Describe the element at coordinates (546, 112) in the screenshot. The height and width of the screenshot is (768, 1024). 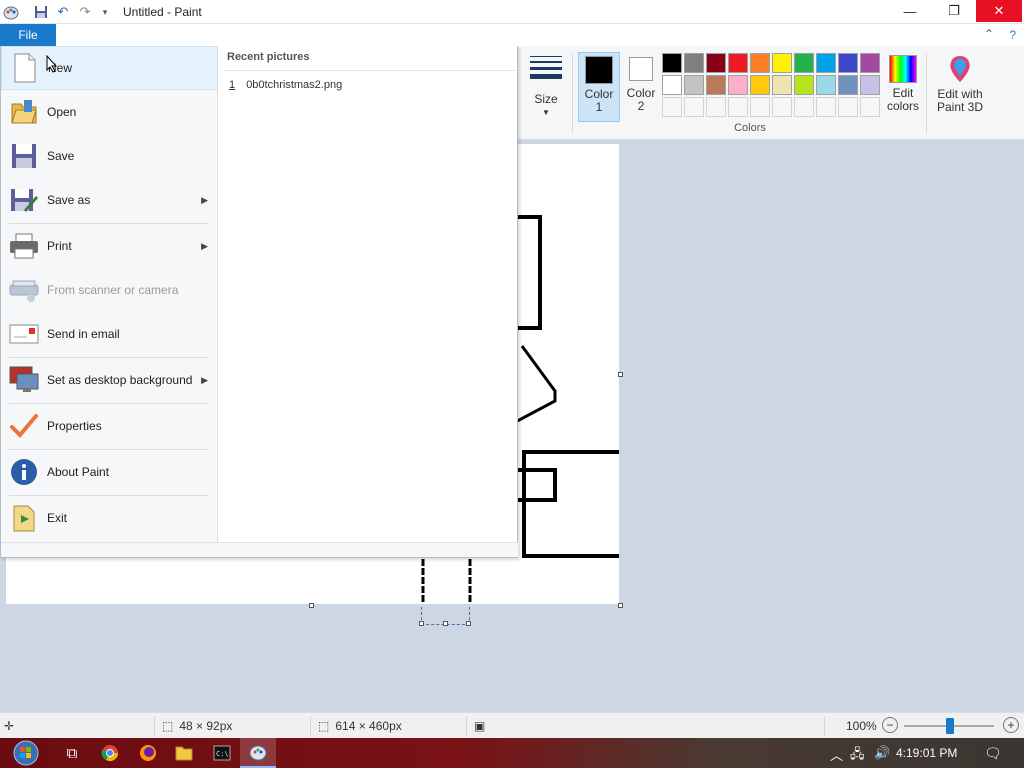
I see `chevron-down-icon: ▼` at that location.